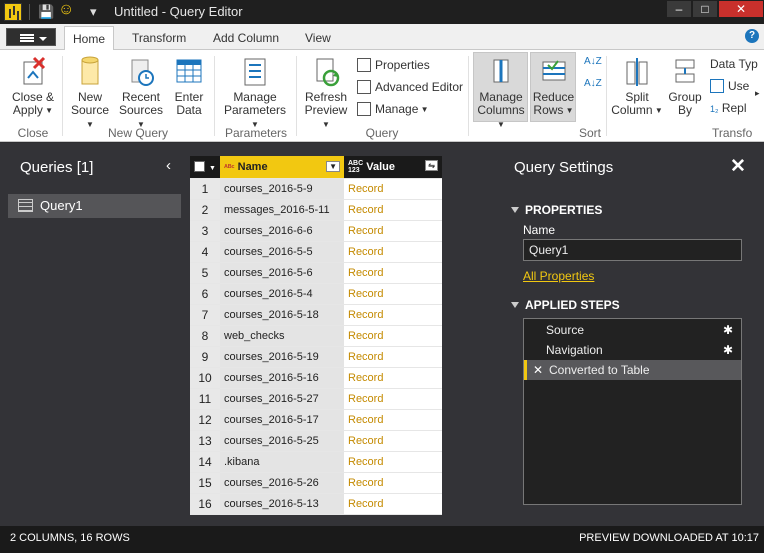 This screenshot has height=553, width=764. Describe the element at coordinates (729, 86) in the screenshot. I see `use-first-row-button: Use` at that location.